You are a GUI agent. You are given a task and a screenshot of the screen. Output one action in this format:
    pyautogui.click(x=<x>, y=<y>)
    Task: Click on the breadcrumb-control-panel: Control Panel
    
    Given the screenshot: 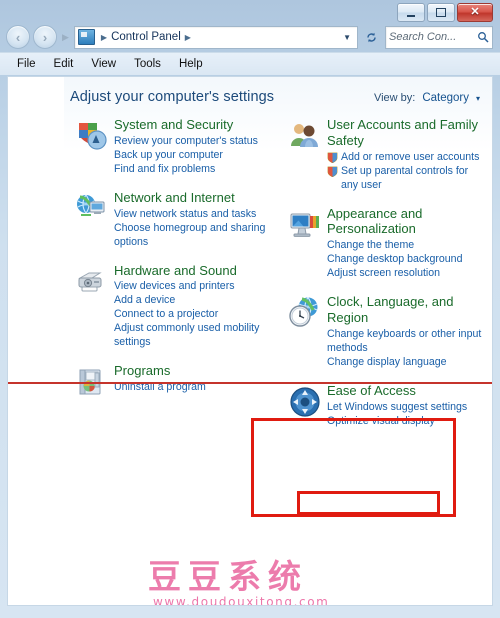 What is the action you would take?
    pyautogui.click(x=146, y=37)
    